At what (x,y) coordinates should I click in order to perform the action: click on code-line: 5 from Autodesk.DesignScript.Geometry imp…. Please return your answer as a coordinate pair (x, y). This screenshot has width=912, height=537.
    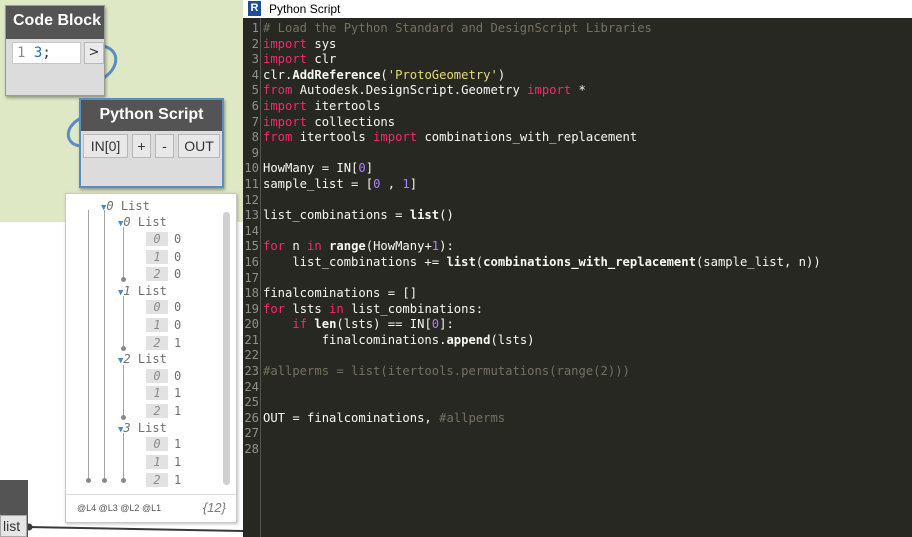
    Looking at the image, I should click on (577, 91).